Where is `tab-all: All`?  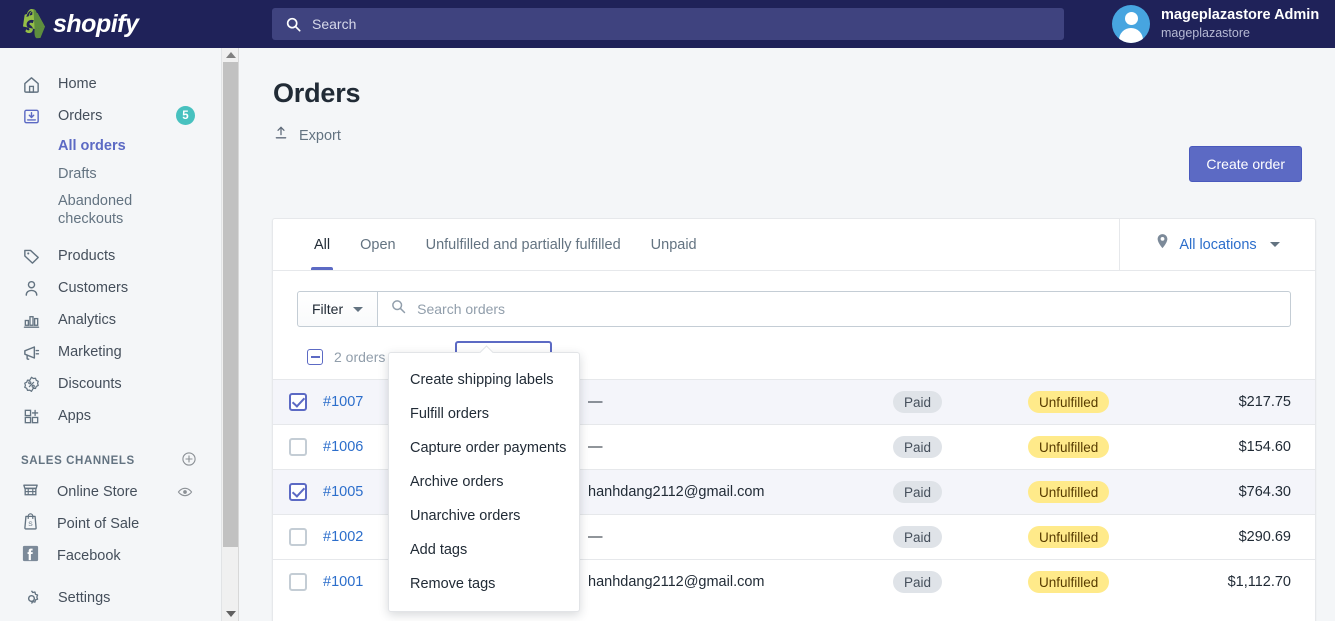 tab-all: All is located at coordinates (322, 244).